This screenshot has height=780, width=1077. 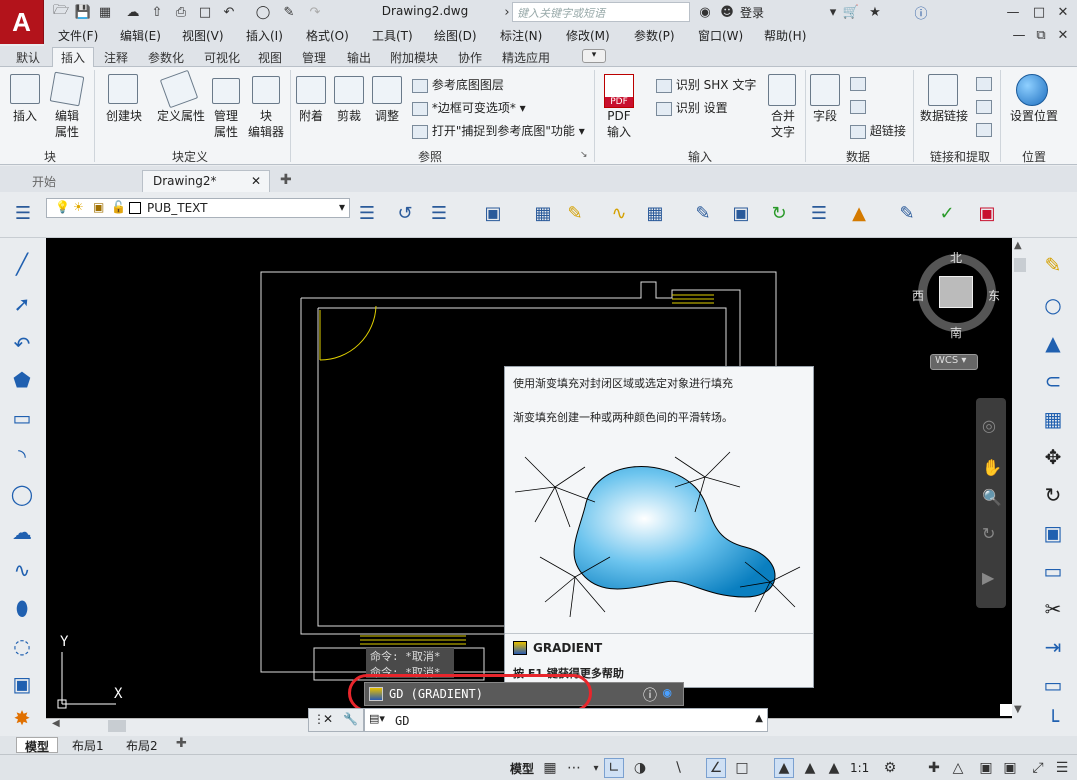 I want to click on define-attribute-button: 定义属性, so click(x=181, y=116).